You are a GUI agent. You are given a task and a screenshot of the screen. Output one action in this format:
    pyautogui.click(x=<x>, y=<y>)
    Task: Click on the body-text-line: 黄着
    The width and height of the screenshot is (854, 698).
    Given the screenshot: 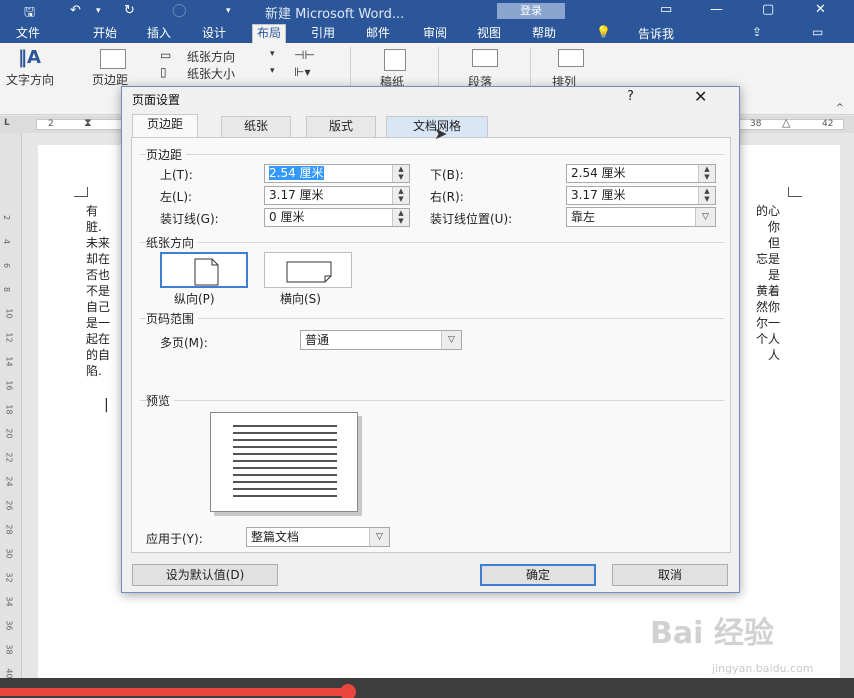 What is the action you would take?
    pyautogui.click(x=767, y=291)
    